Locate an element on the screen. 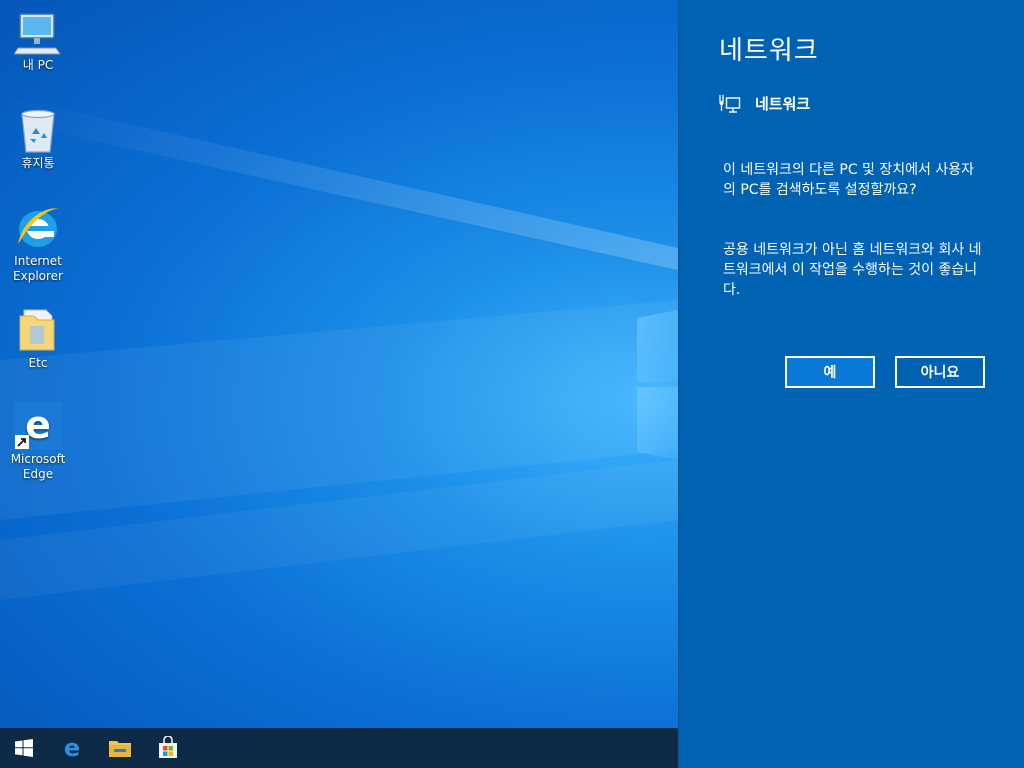 The height and width of the screenshot is (768, 1024). network-entry: 네트워크 is located at coordinates (764, 103).